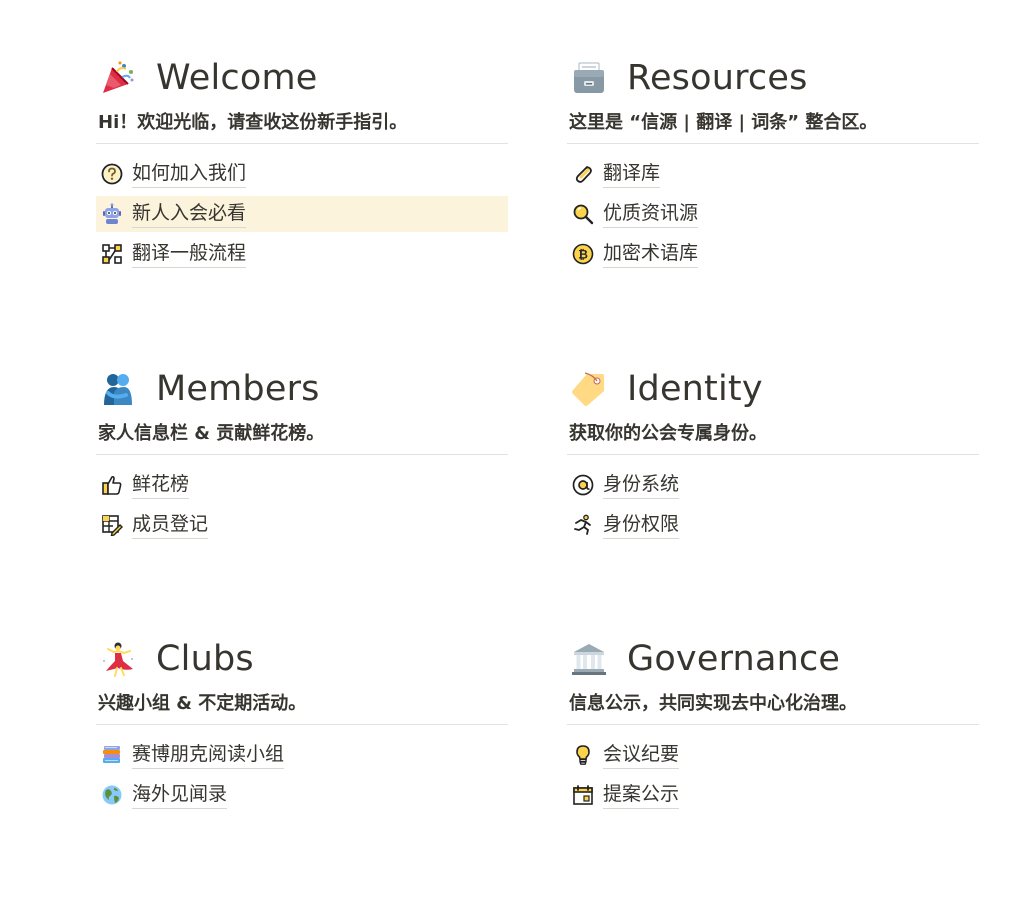  I want to click on section-description: 兴趣小组 & 不定期活动。, so click(202, 703).